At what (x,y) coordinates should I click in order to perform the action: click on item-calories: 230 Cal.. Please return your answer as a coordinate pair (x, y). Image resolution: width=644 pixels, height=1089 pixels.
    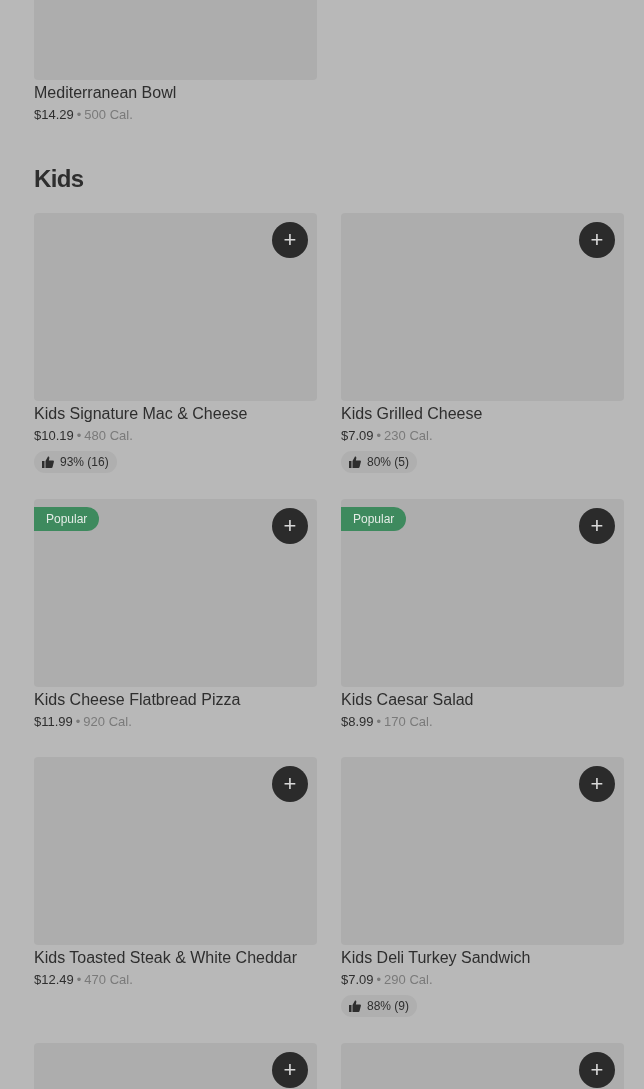
    Looking at the image, I should click on (408, 436).